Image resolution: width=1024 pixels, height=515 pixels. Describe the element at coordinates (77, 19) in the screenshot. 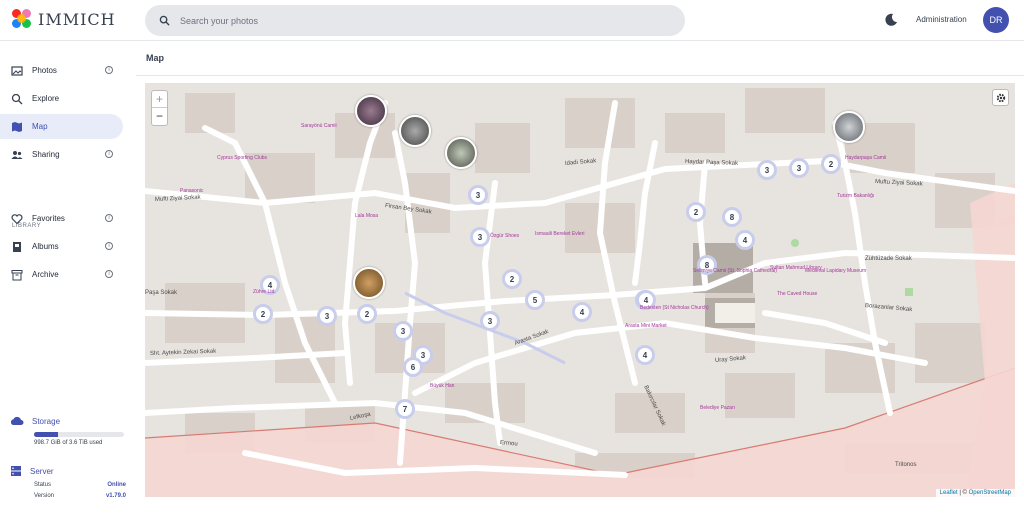

I see `app-name: IMMICH` at that location.